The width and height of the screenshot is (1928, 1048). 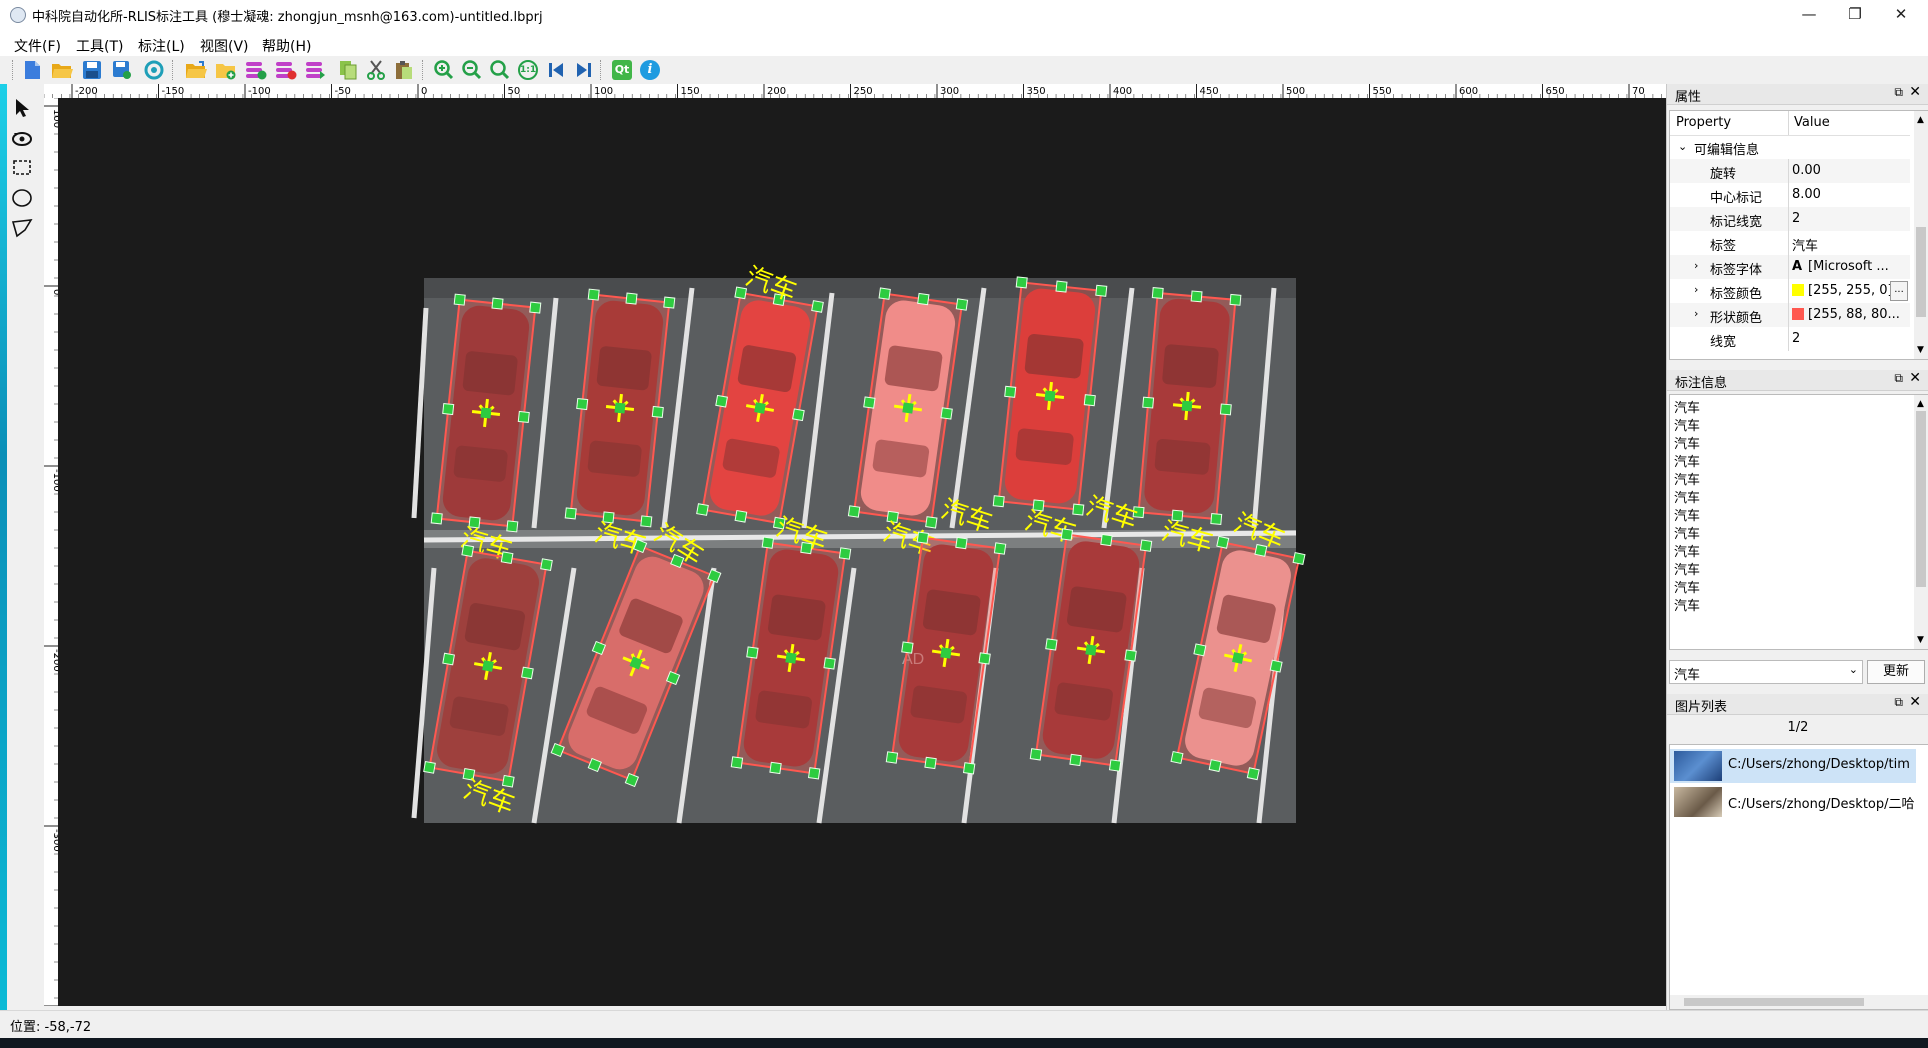 What do you see at coordinates (1682, 146) in the screenshot?
I see `chevron-down-icon: ⌄` at bounding box center [1682, 146].